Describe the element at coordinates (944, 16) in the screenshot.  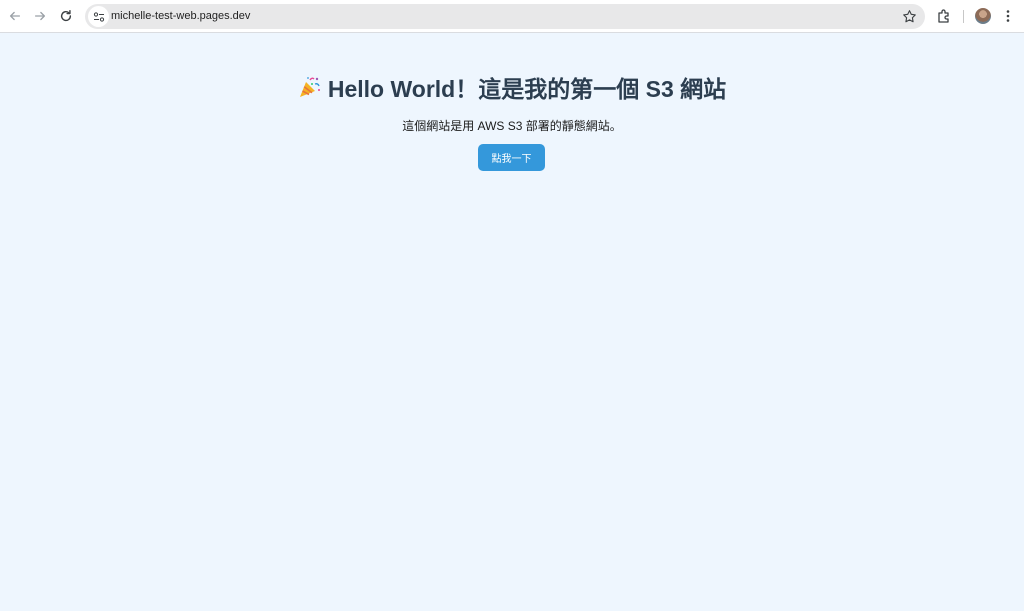
I see `puzzle-icon` at that location.